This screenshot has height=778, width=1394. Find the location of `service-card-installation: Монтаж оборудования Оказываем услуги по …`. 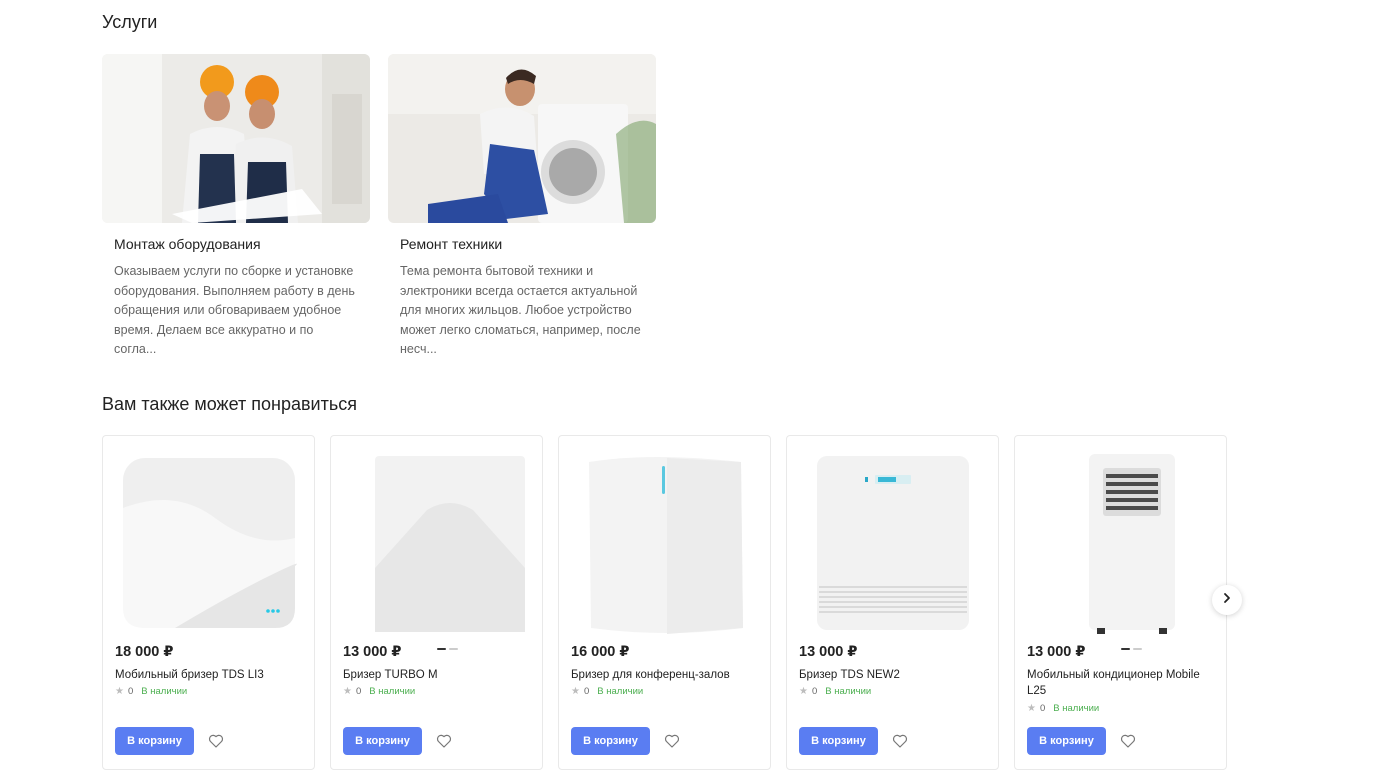

service-card-installation: Монтаж оборудования Оказываем услуги по … is located at coordinates (236, 207).